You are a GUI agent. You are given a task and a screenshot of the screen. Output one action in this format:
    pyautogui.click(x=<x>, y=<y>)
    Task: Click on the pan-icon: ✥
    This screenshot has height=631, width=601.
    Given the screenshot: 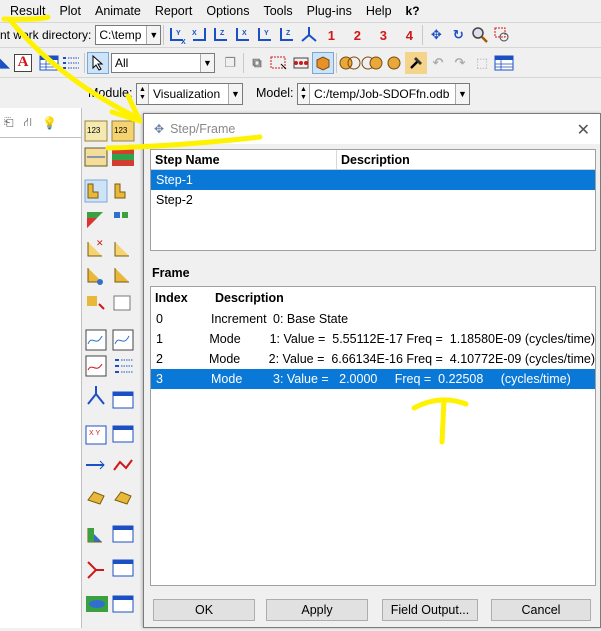 What is the action you would take?
    pyautogui.click(x=436, y=35)
    